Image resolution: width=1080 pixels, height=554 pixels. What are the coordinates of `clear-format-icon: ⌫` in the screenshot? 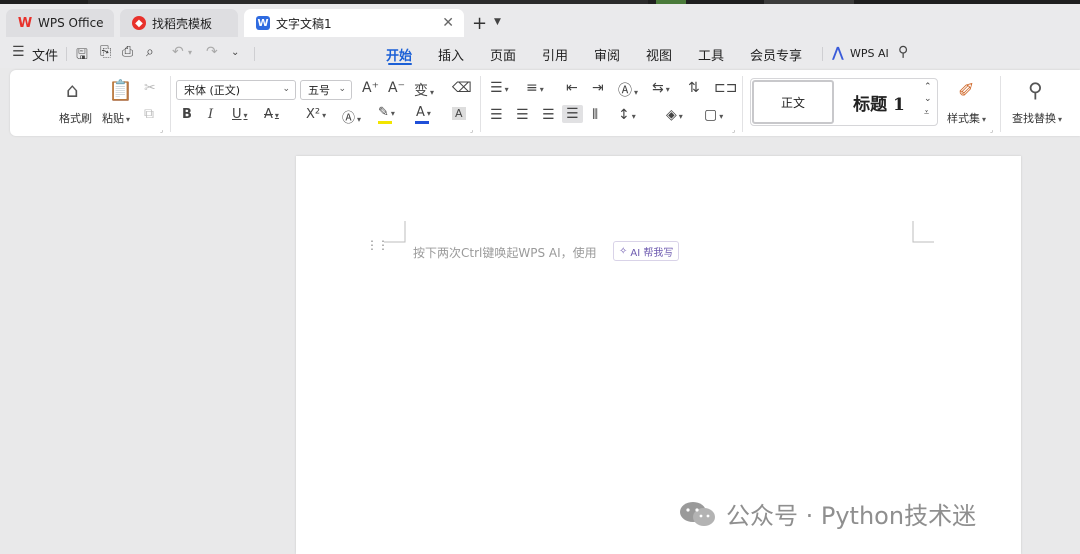 It's located at (462, 88).